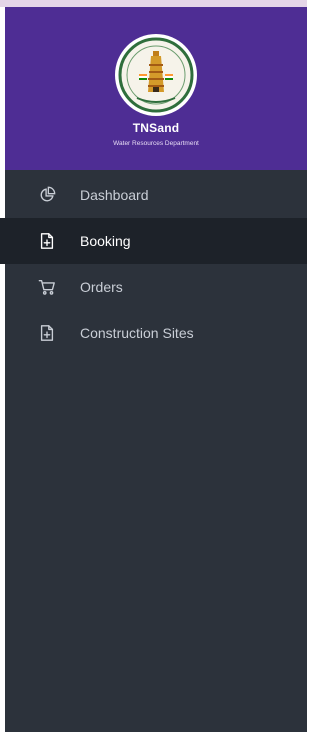  Describe the element at coordinates (156, 75) in the screenshot. I see `tamil-nadu-emblem-logo` at that location.